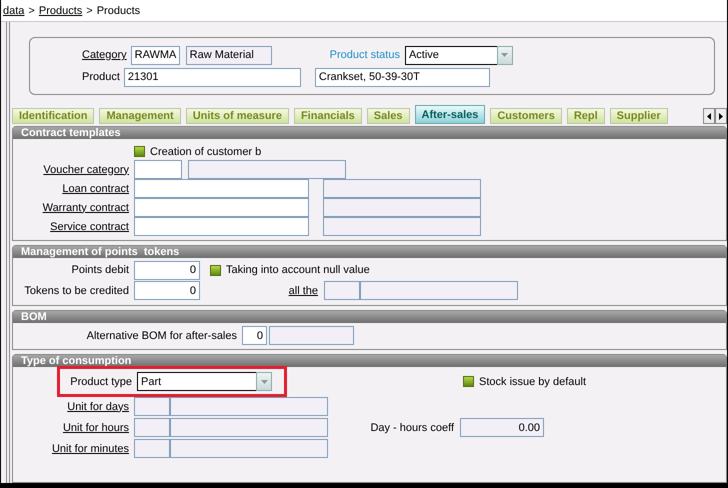  I want to click on section-header: Contract templates, so click(369, 133).